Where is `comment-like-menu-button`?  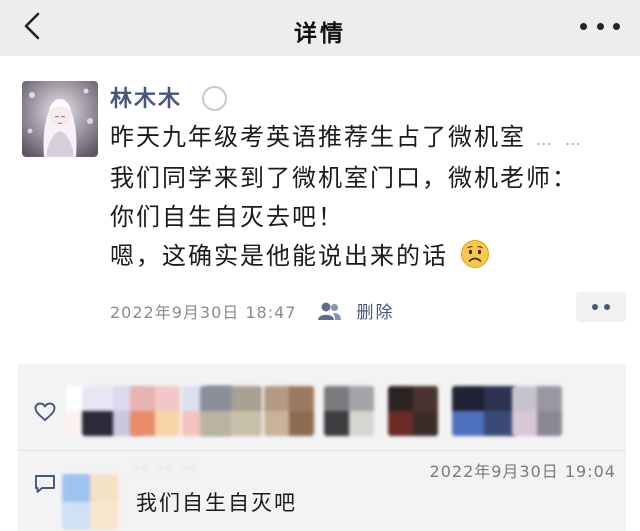
comment-like-menu-button is located at coordinates (601, 307).